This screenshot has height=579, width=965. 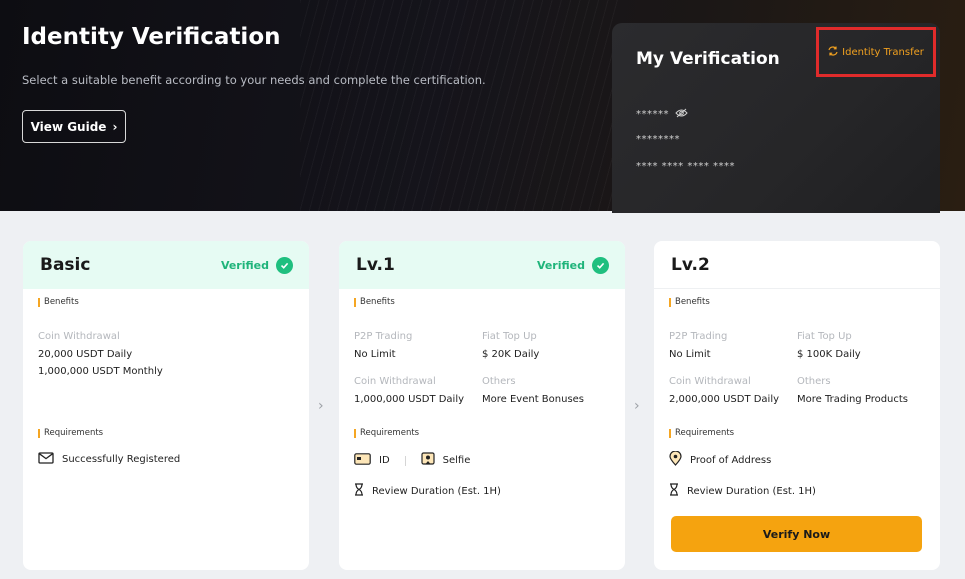 What do you see at coordinates (652, 114) in the screenshot?
I see `masked-name: ******` at bounding box center [652, 114].